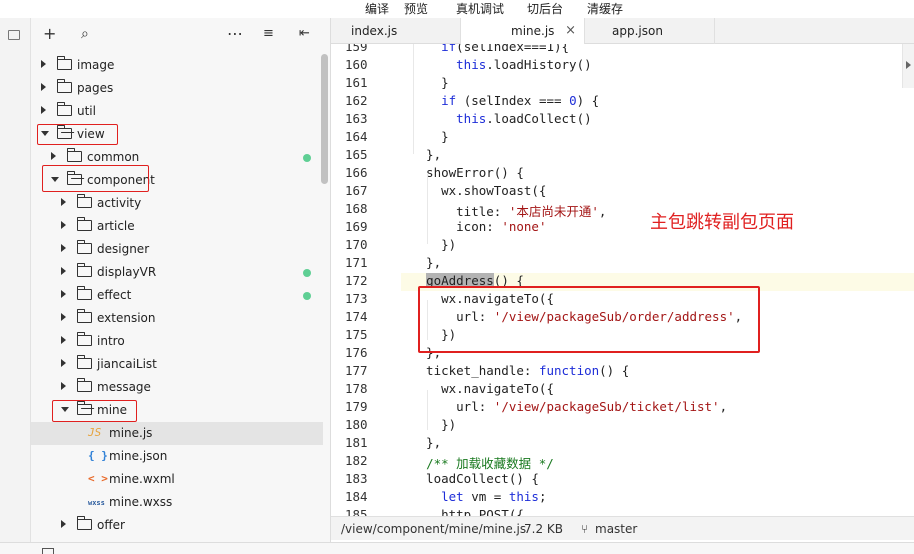  I want to click on line-number: 168, so click(356, 208).